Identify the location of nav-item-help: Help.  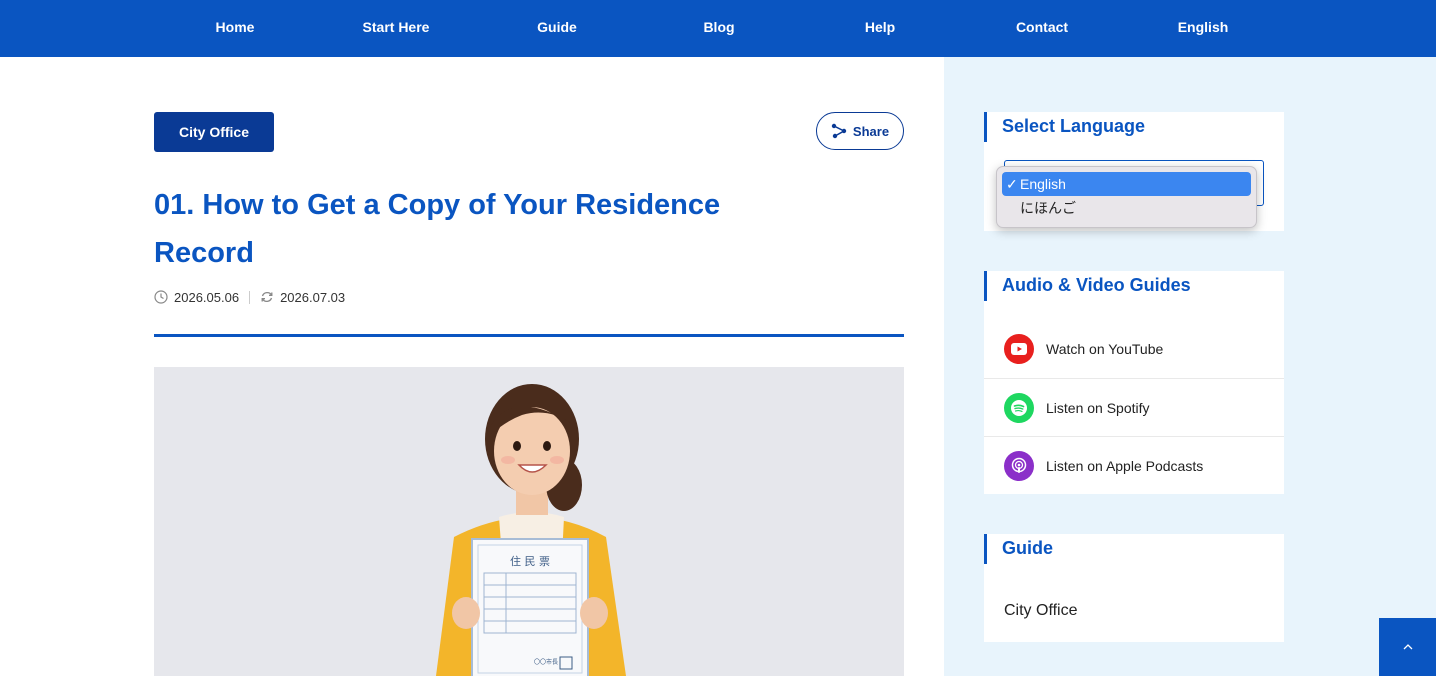
(880, 28).